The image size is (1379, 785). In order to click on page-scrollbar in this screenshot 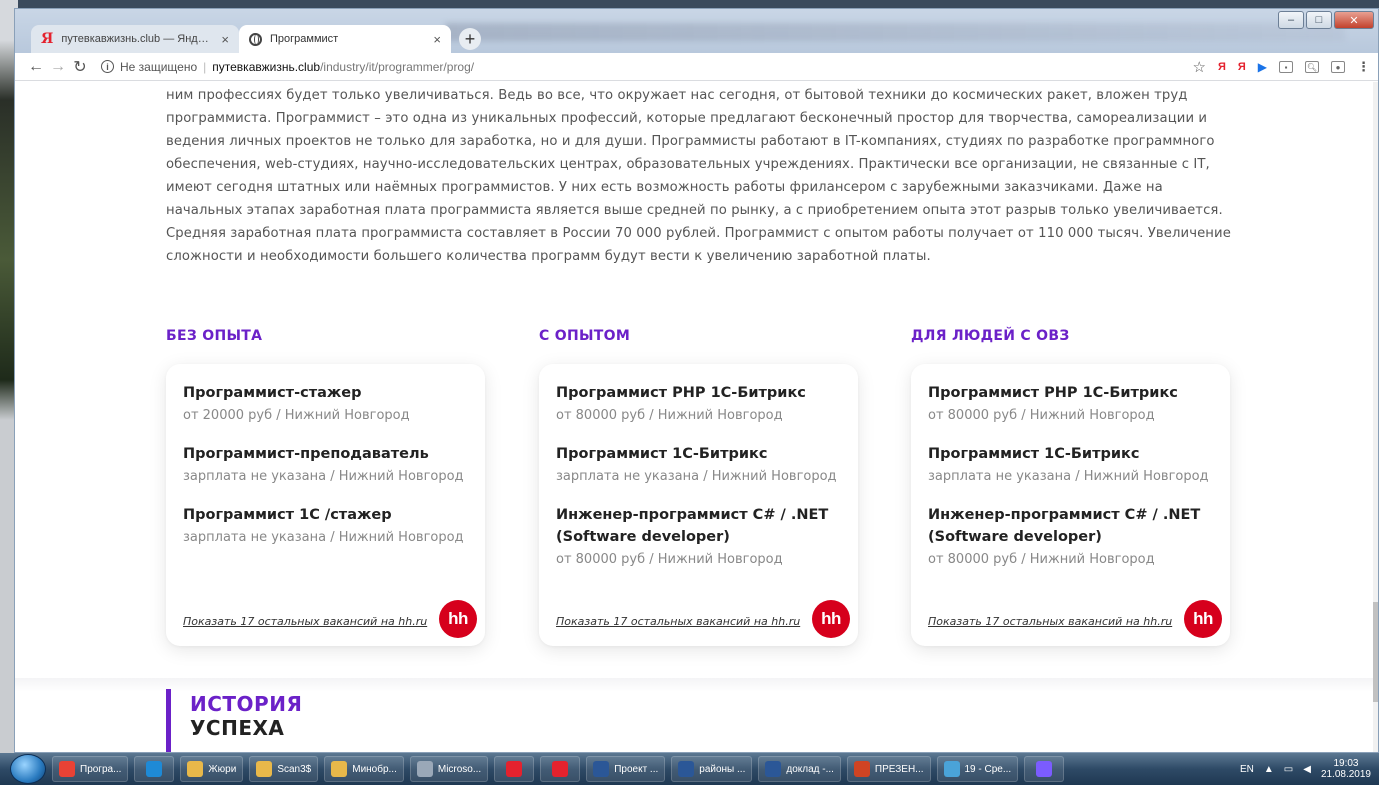, I will do `click(1375, 417)`.